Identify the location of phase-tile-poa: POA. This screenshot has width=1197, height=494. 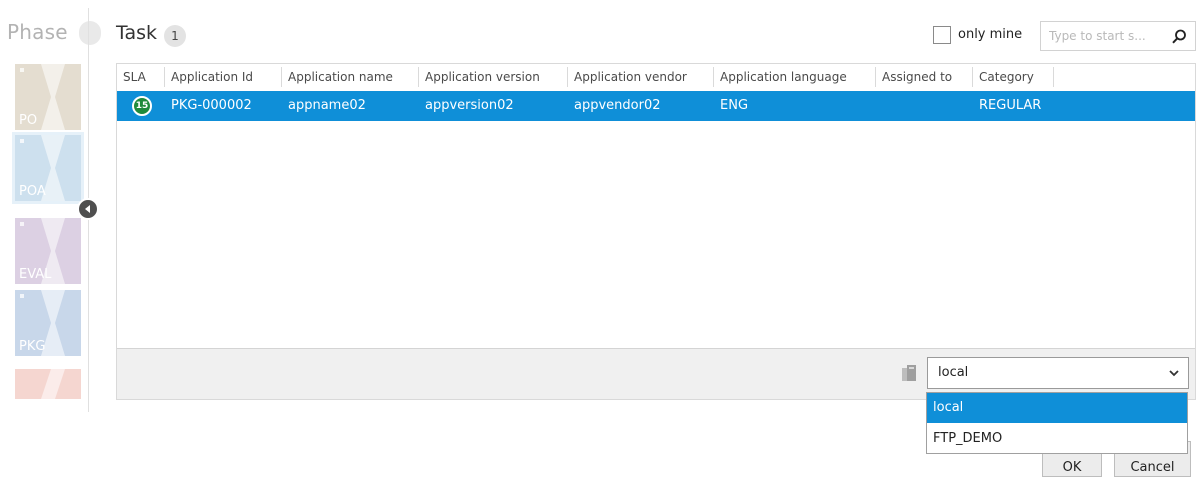
(48, 168).